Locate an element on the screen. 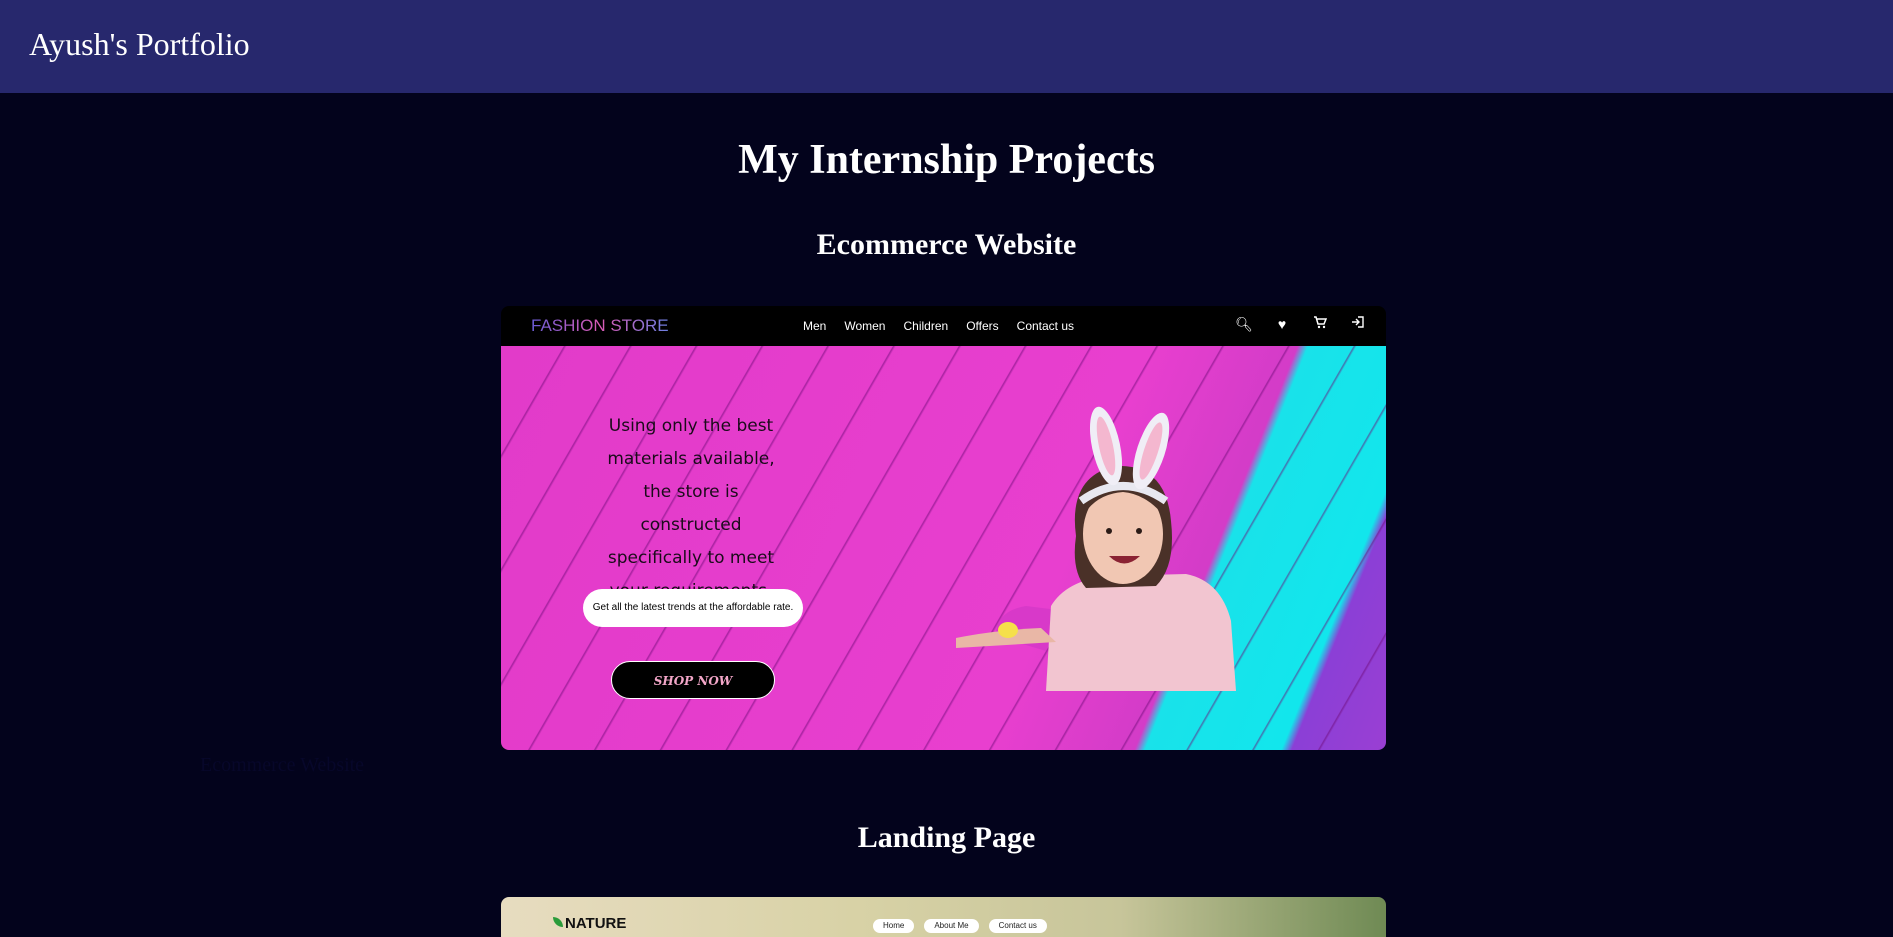 The height and width of the screenshot is (937, 1893). nature-nav-about: About Me is located at coordinates (951, 926).